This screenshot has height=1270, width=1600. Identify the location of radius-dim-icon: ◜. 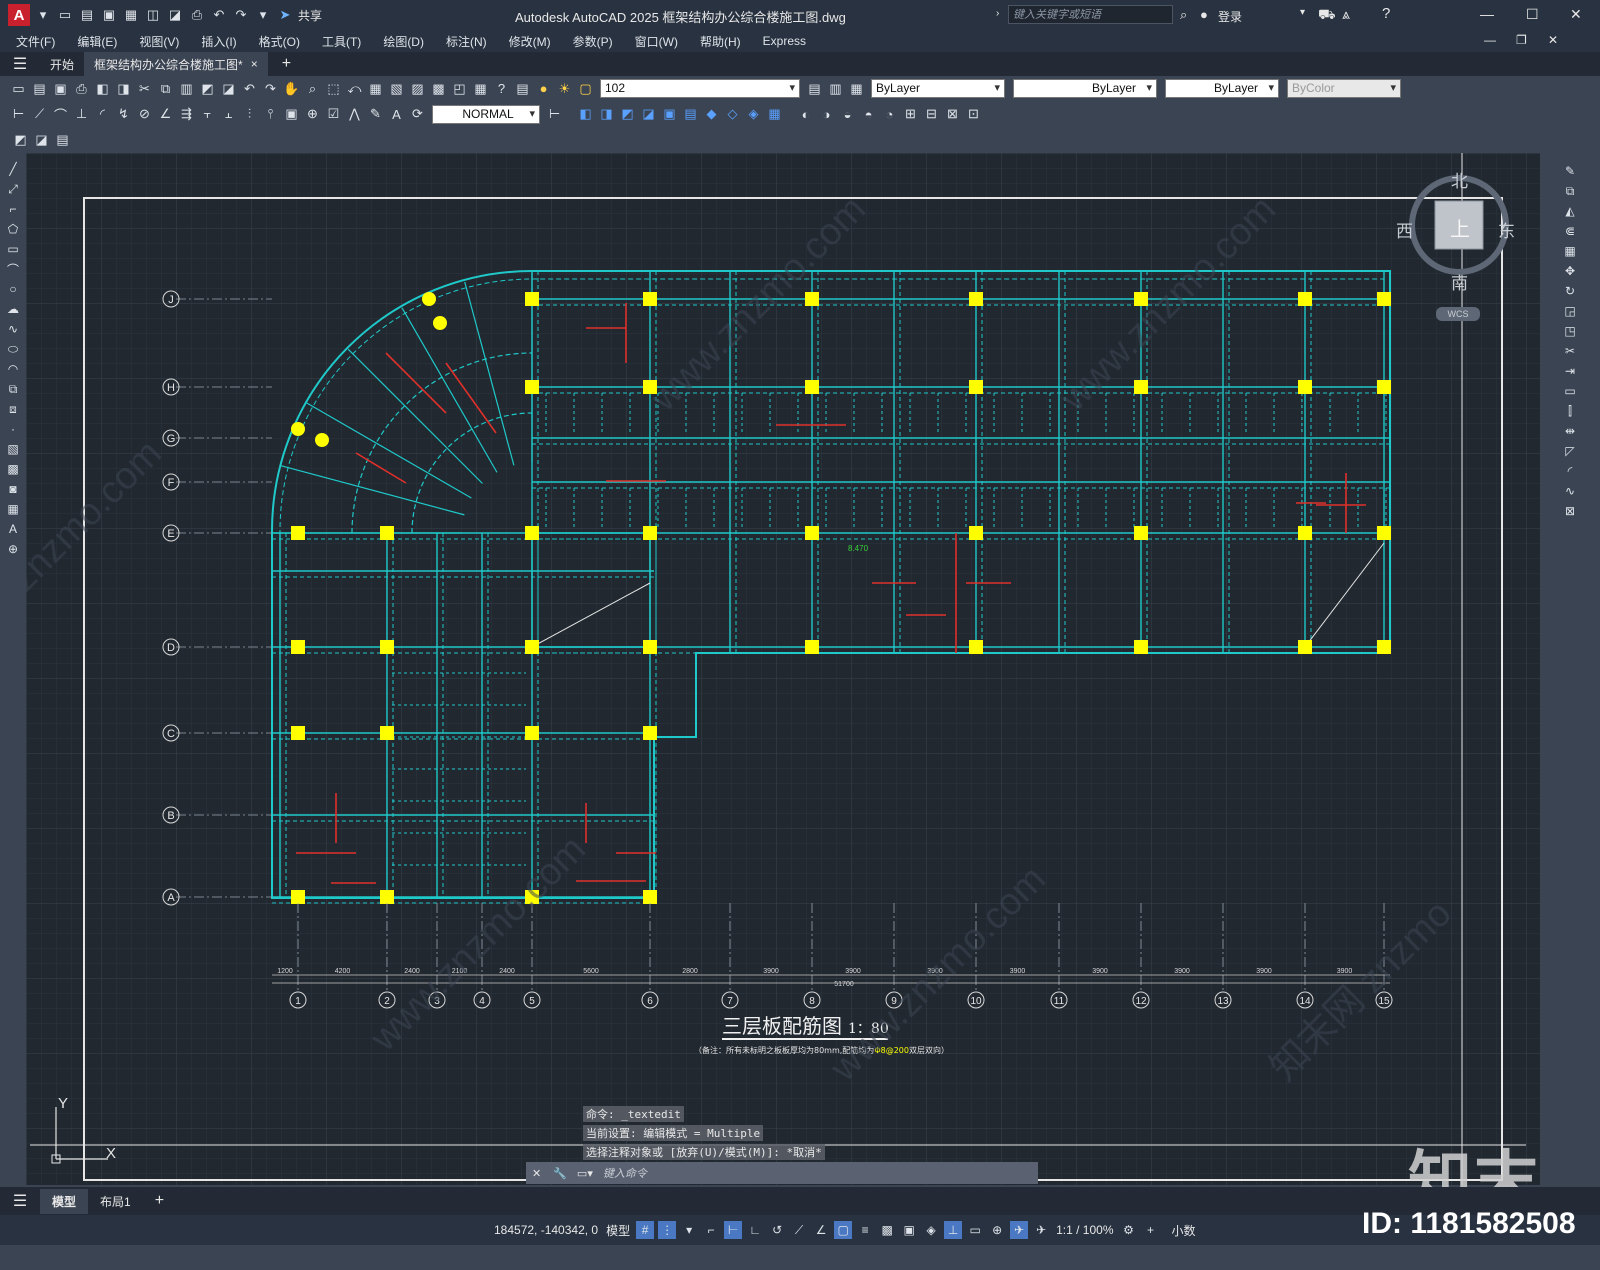
(102, 114).